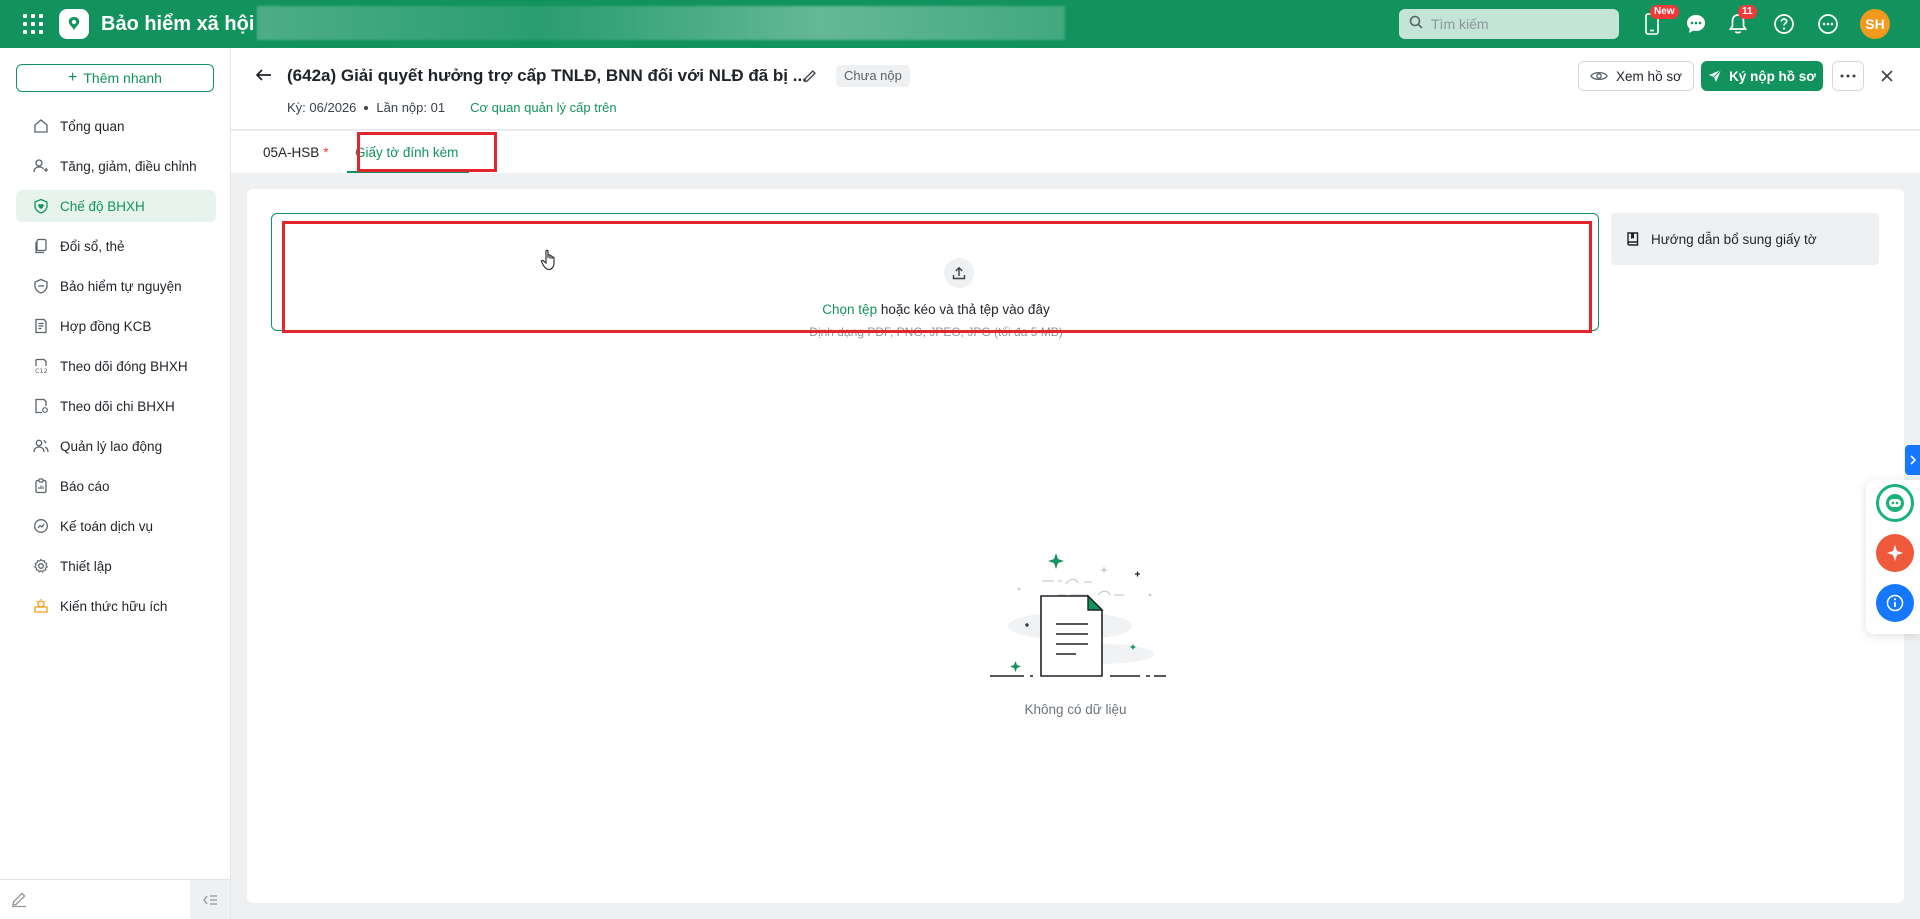 The height and width of the screenshot is (919, 1920). What do you see at coordinates (265, 76) in the screenshot?
I see `back-button` at bounding box center [265, 76].